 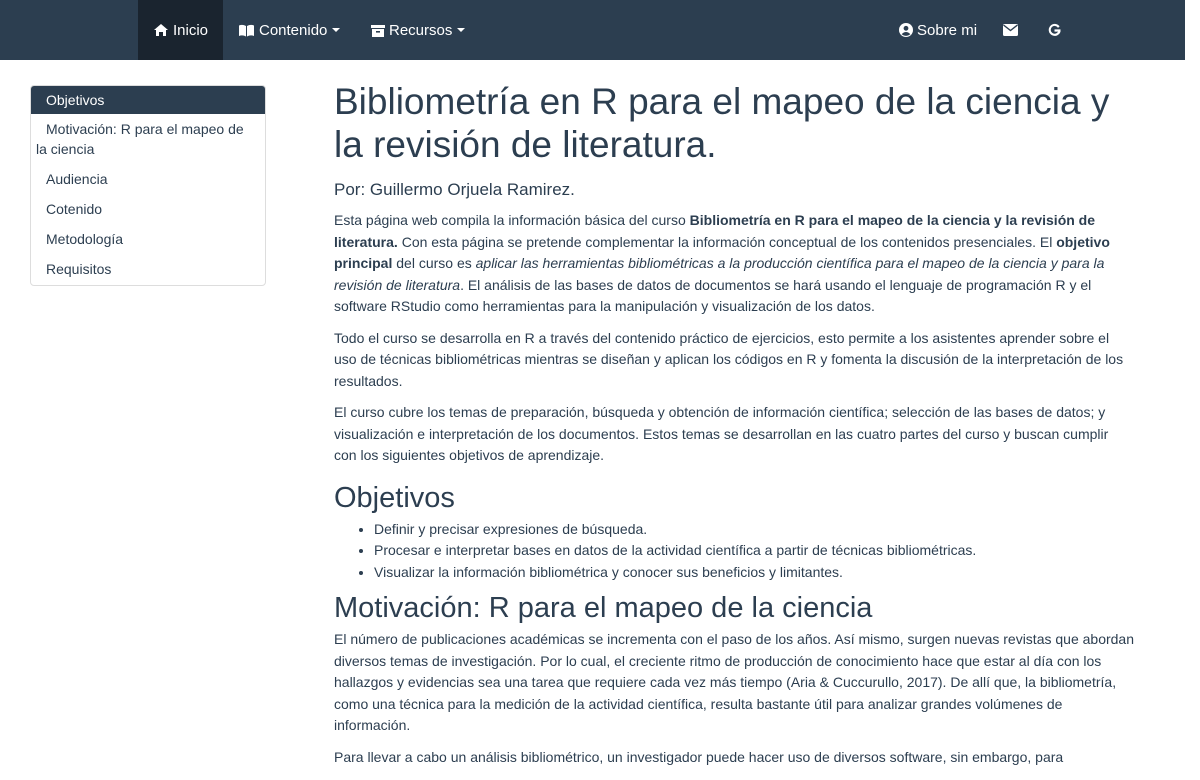 What do you see at coordinates (378, 30) in the screenshot?
I see `archive-icon` at bounding box center [378, 30].